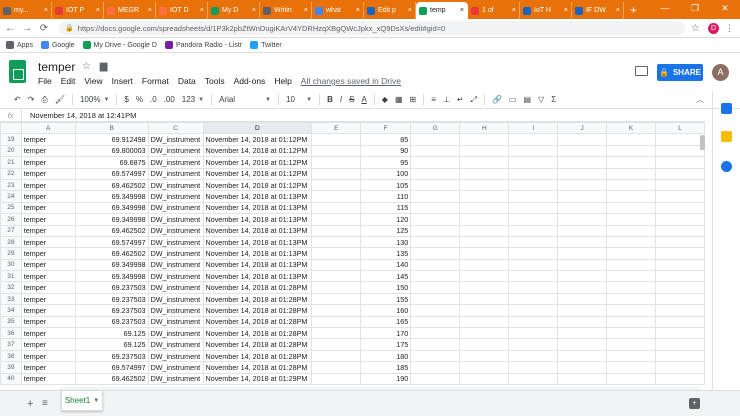 Image resolution: width=740 pixels, height=416 pixels. Describe the element at coordinates (82, 401) in the screenshot. I see `sheet-tab: Sheet1 ▼` at that location.